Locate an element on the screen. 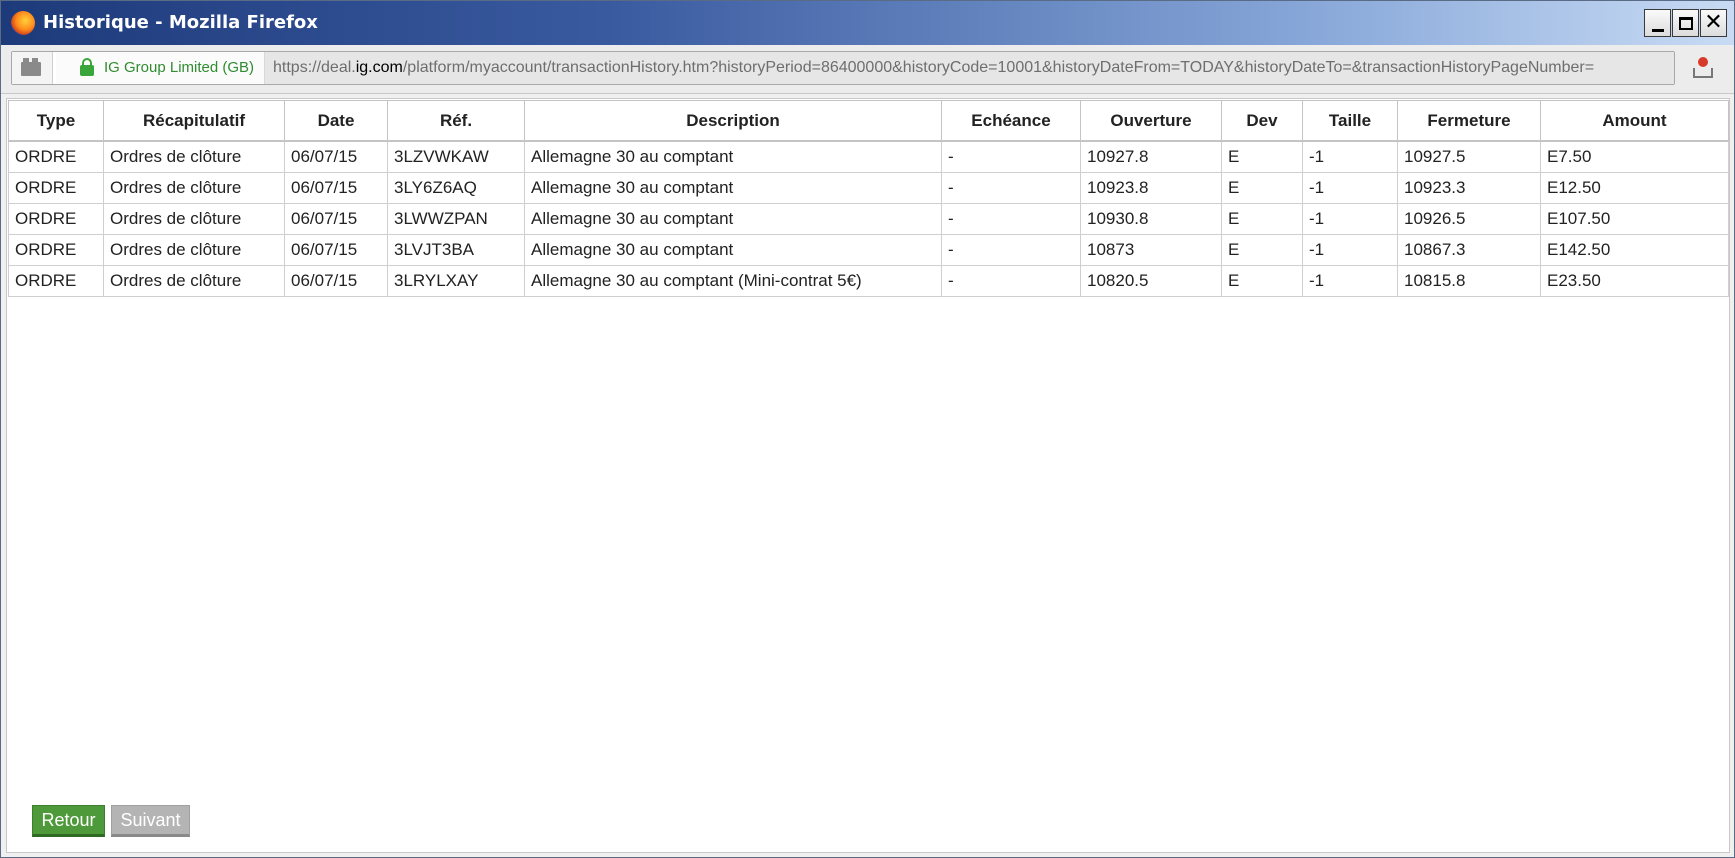 The image size is (1735, 858). firefox-logo-icon is located at coordinates (23, 23).